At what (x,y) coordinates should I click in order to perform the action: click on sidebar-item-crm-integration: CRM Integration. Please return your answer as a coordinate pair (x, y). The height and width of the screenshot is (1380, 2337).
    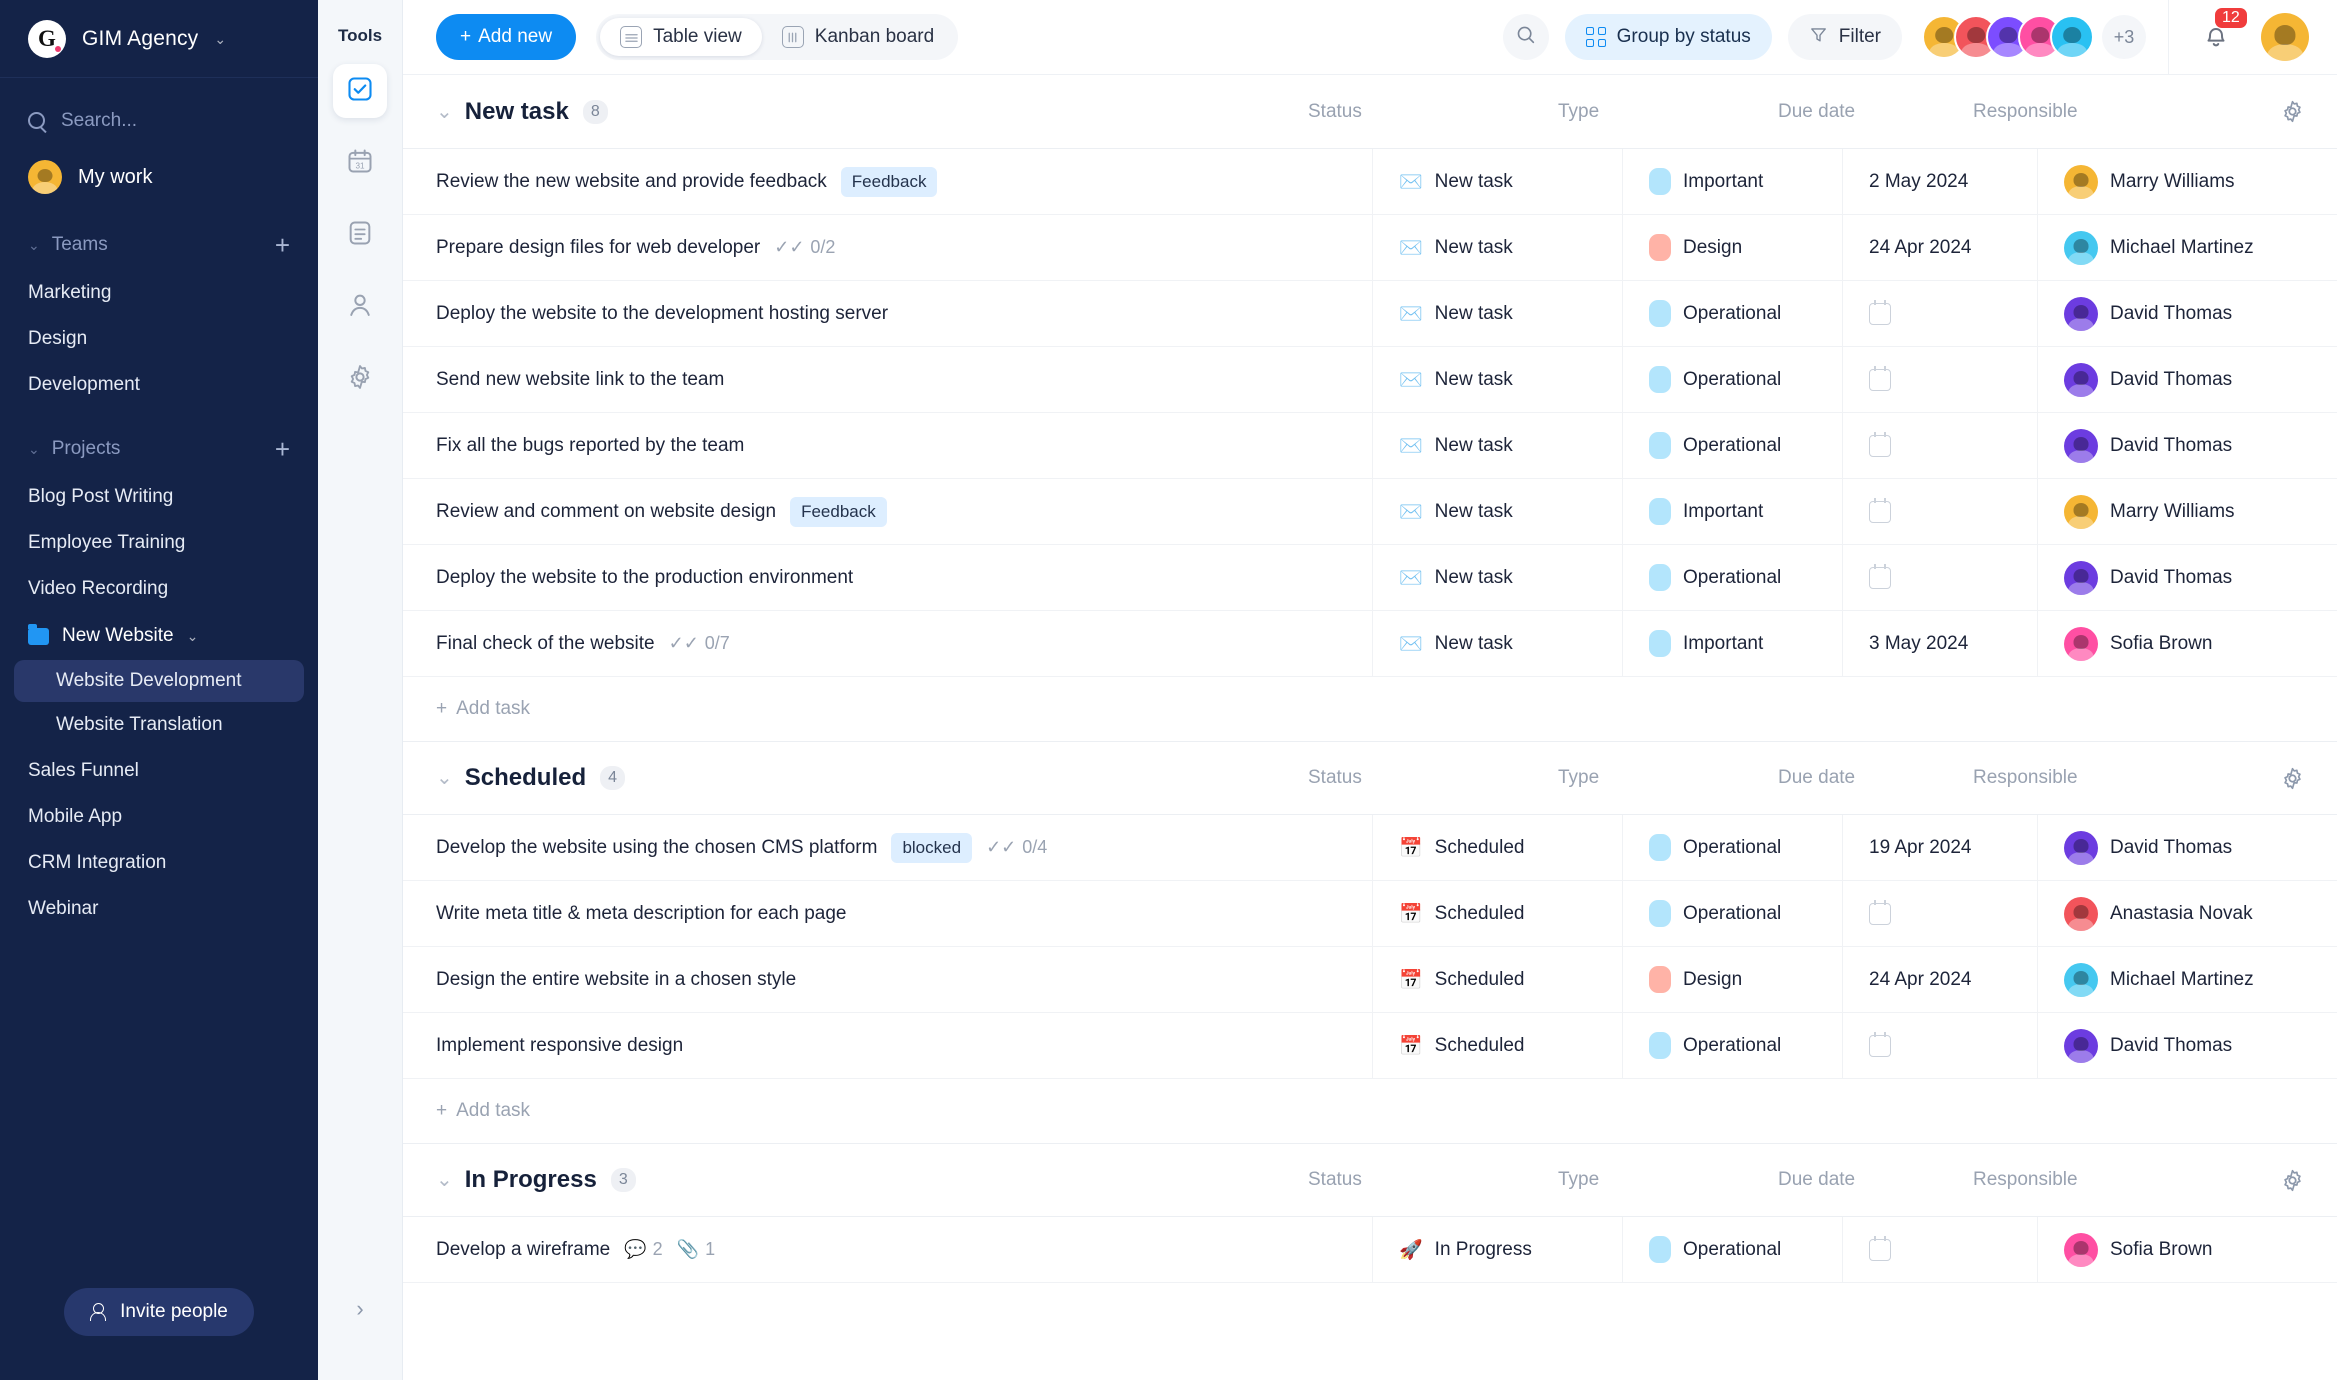
    Looking at the image, I should click on (159, 863).